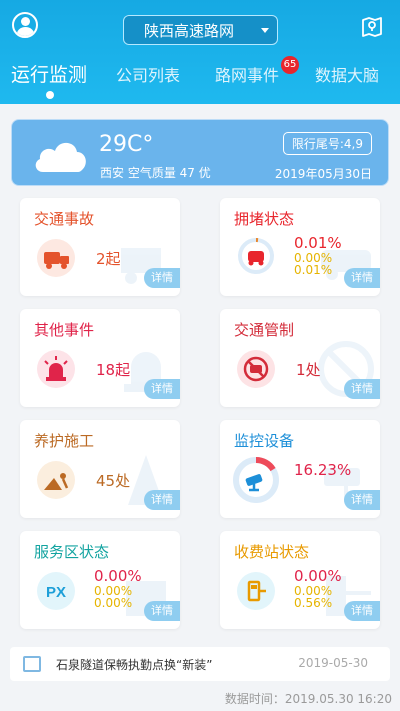  What do you see at coordinates (308, 370) in the screenshot?
I see `control-count: 1处` at bounding box center [308, 370].